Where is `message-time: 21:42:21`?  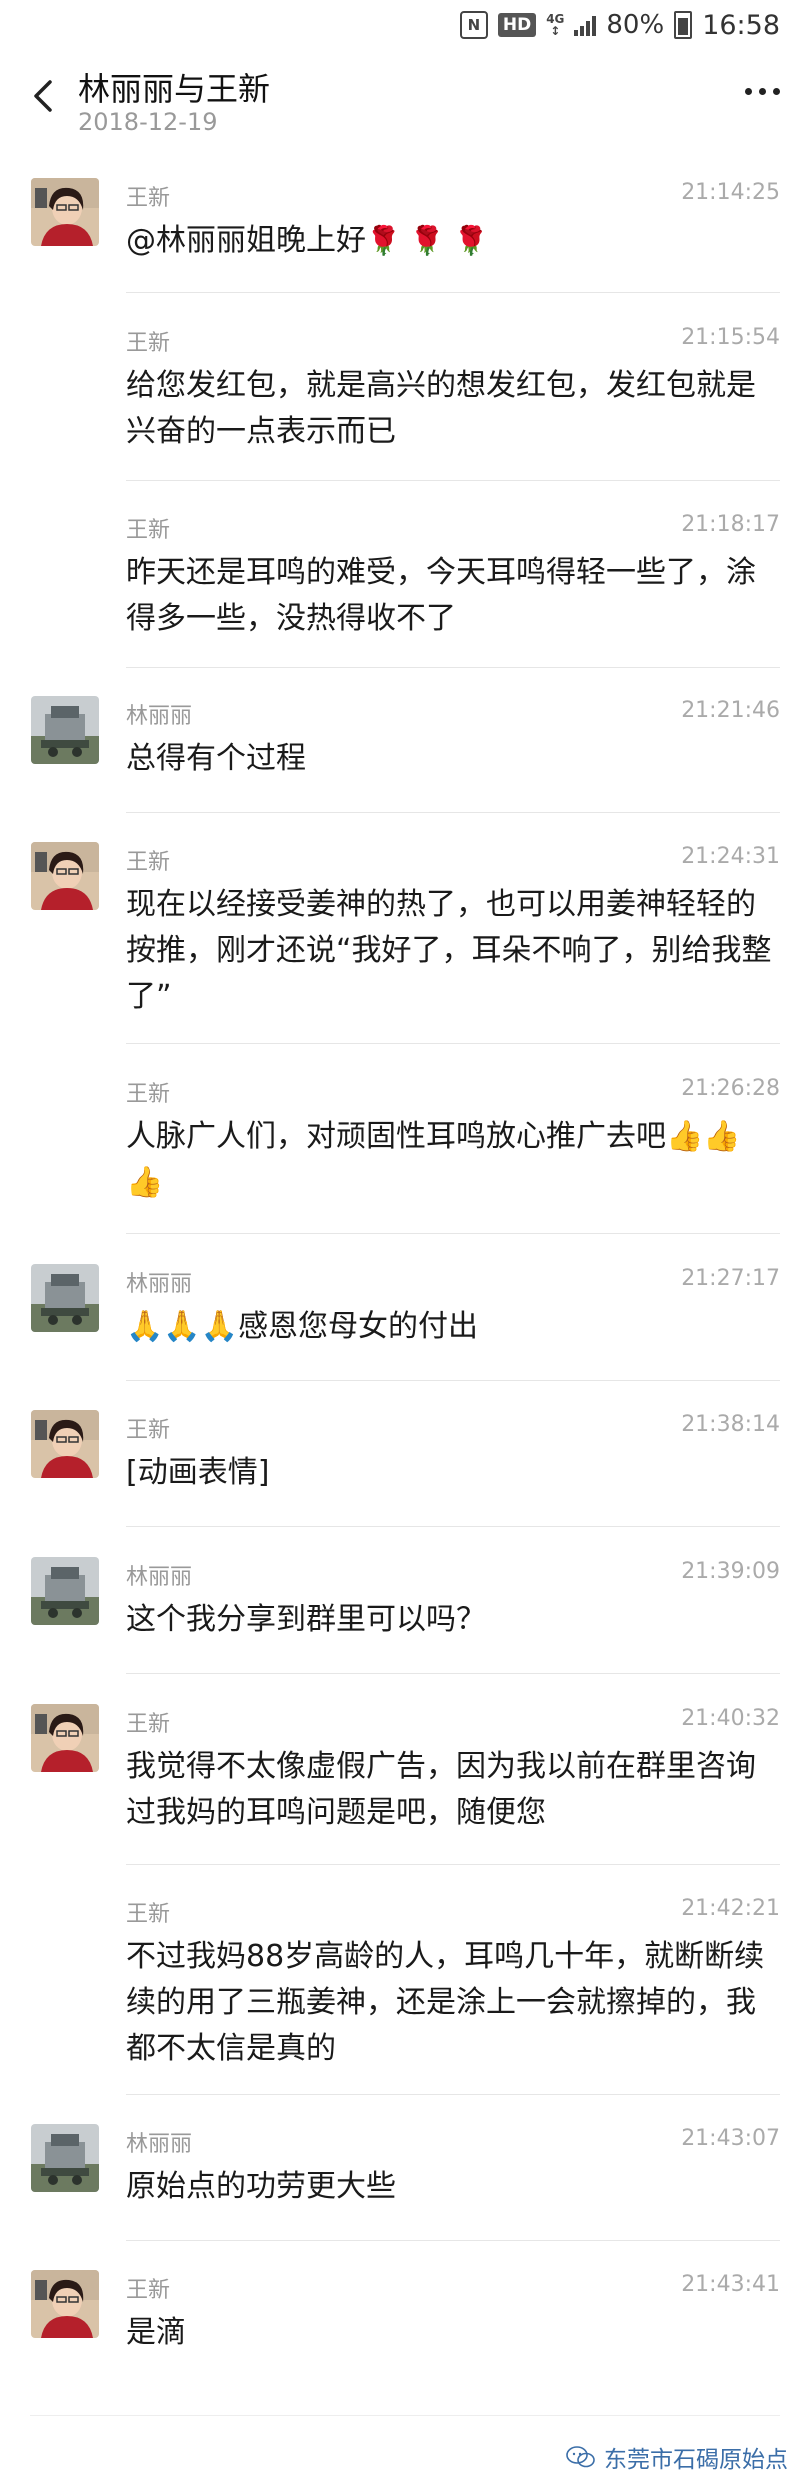
message-time: 21:42:21 is located at coordinates (730, 1908).